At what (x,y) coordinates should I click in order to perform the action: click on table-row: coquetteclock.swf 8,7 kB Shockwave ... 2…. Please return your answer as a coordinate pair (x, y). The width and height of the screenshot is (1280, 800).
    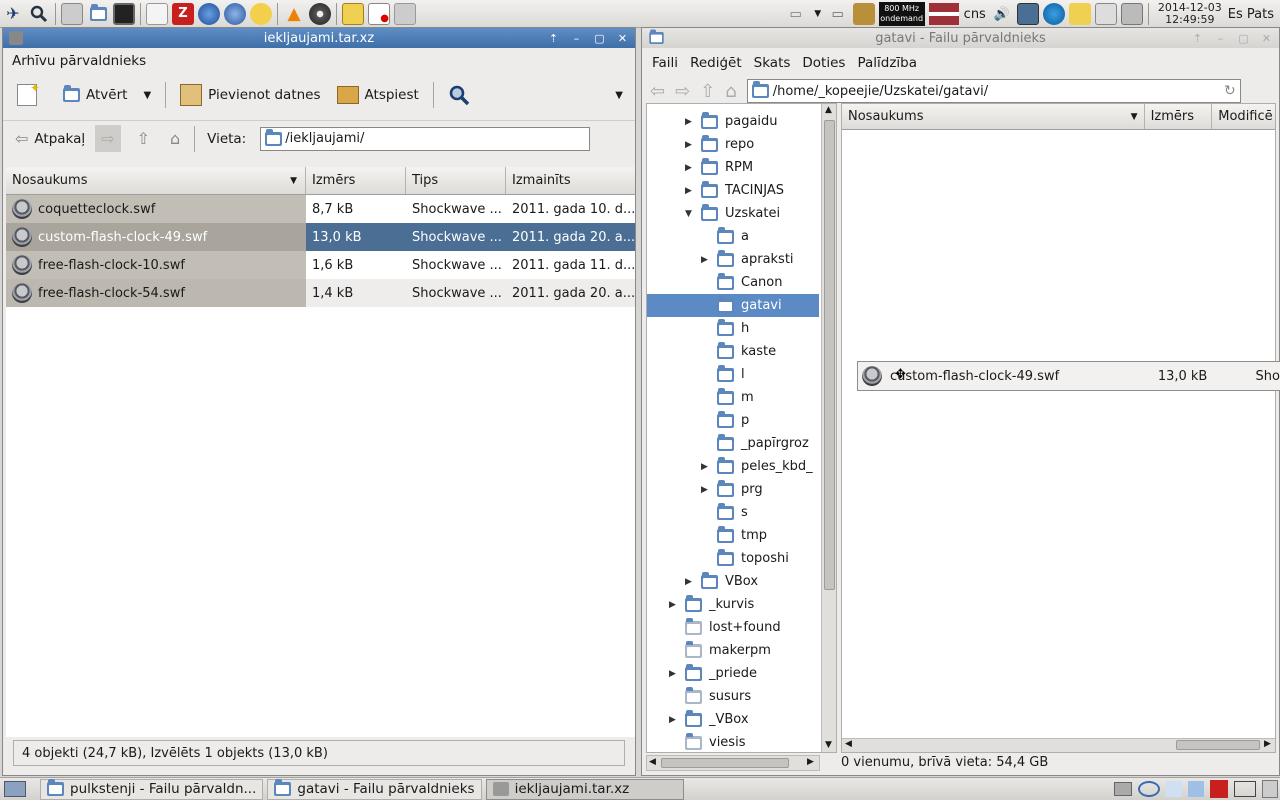
    Looking at the image, I should click on (320, 209).